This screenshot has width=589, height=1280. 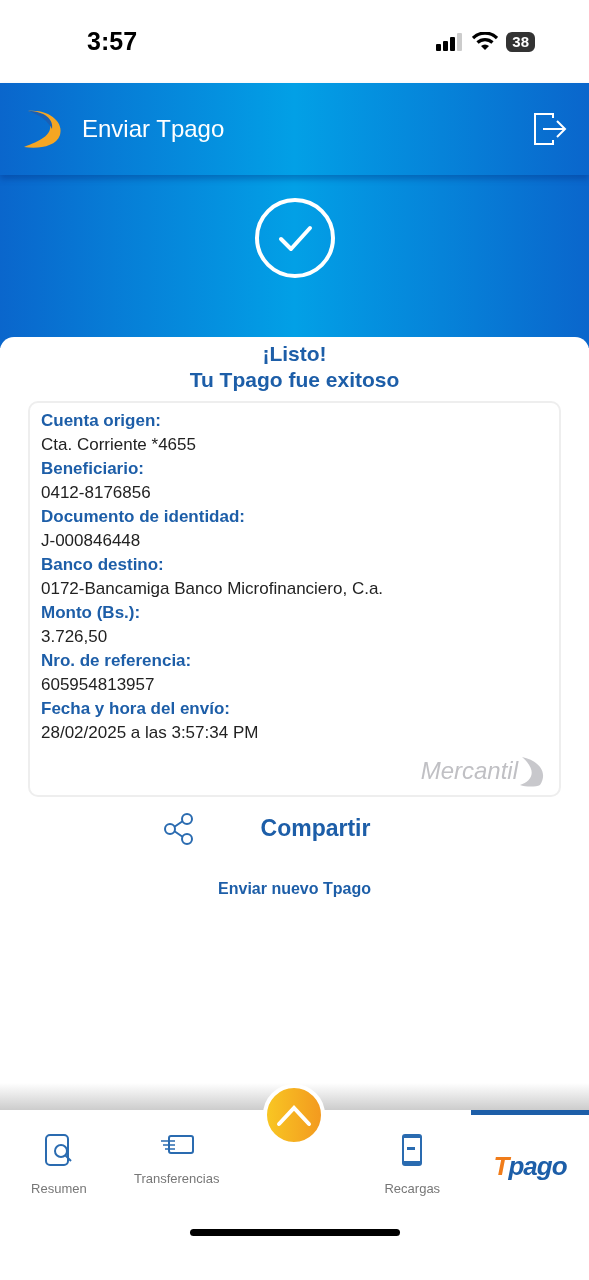 What do you see at coordinates (136, 709) in the screenshot?
I see `detail-label: Fecha y hora del envío:` at bounding box center [136, 709].